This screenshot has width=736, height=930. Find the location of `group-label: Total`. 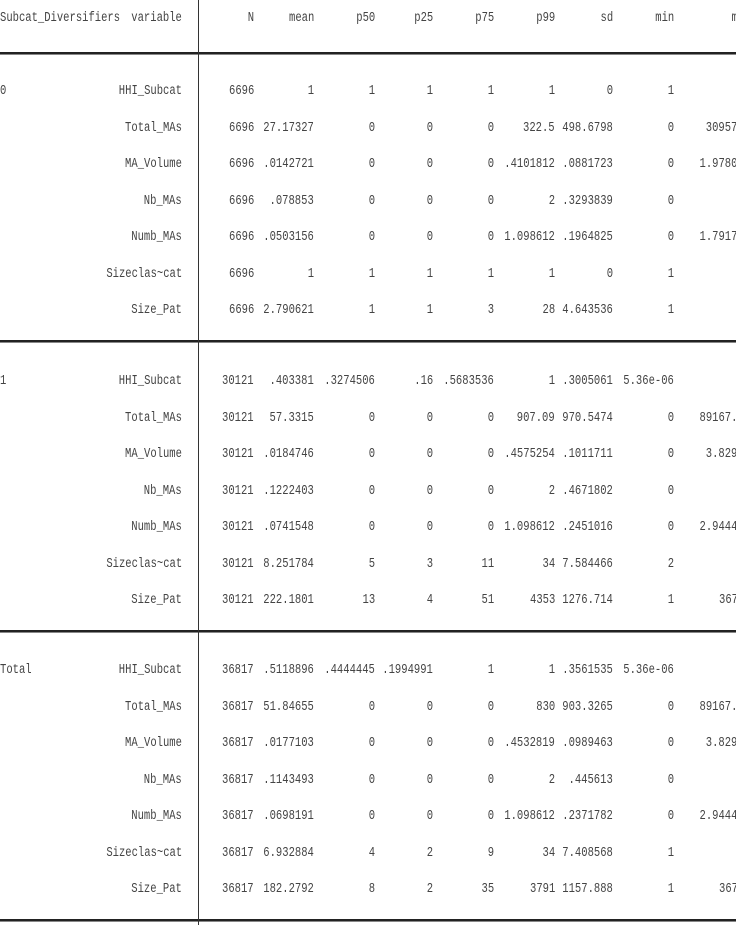

group-label: Total is located at coordinates (16, 670).